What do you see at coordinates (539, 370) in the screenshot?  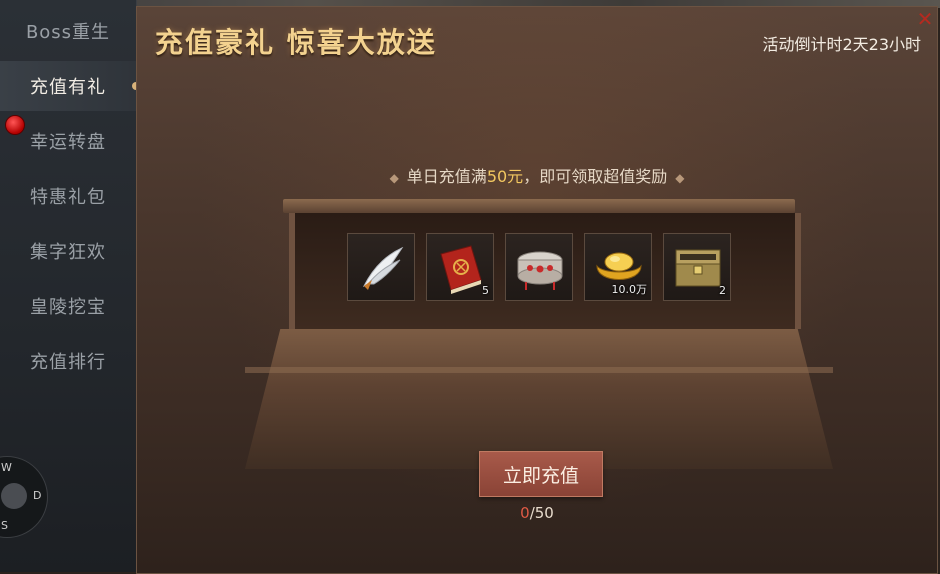 I see `chest-band` at bounding box center [539, 370].